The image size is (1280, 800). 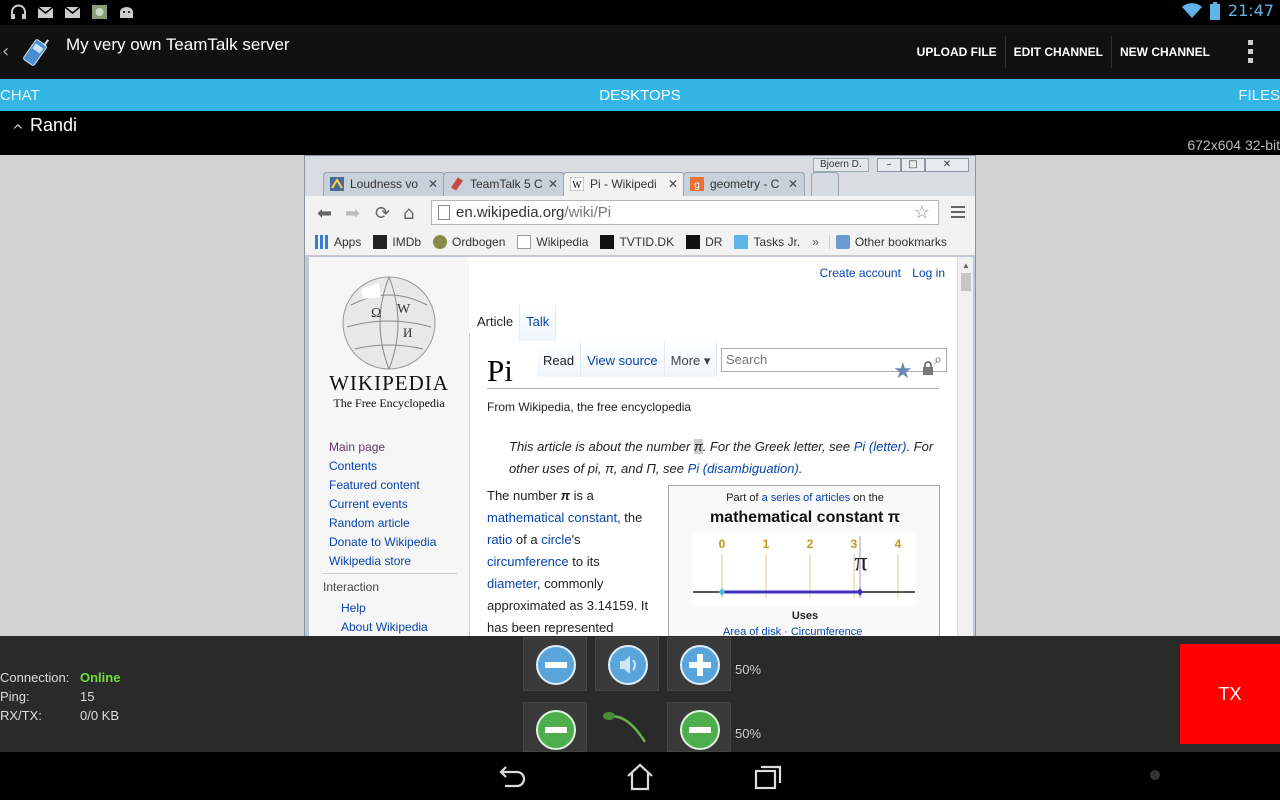 What do you see at coordinates (958, 213) in the screenshot?
I see `chrome-menu-icon` at bounding box center [958, 213].